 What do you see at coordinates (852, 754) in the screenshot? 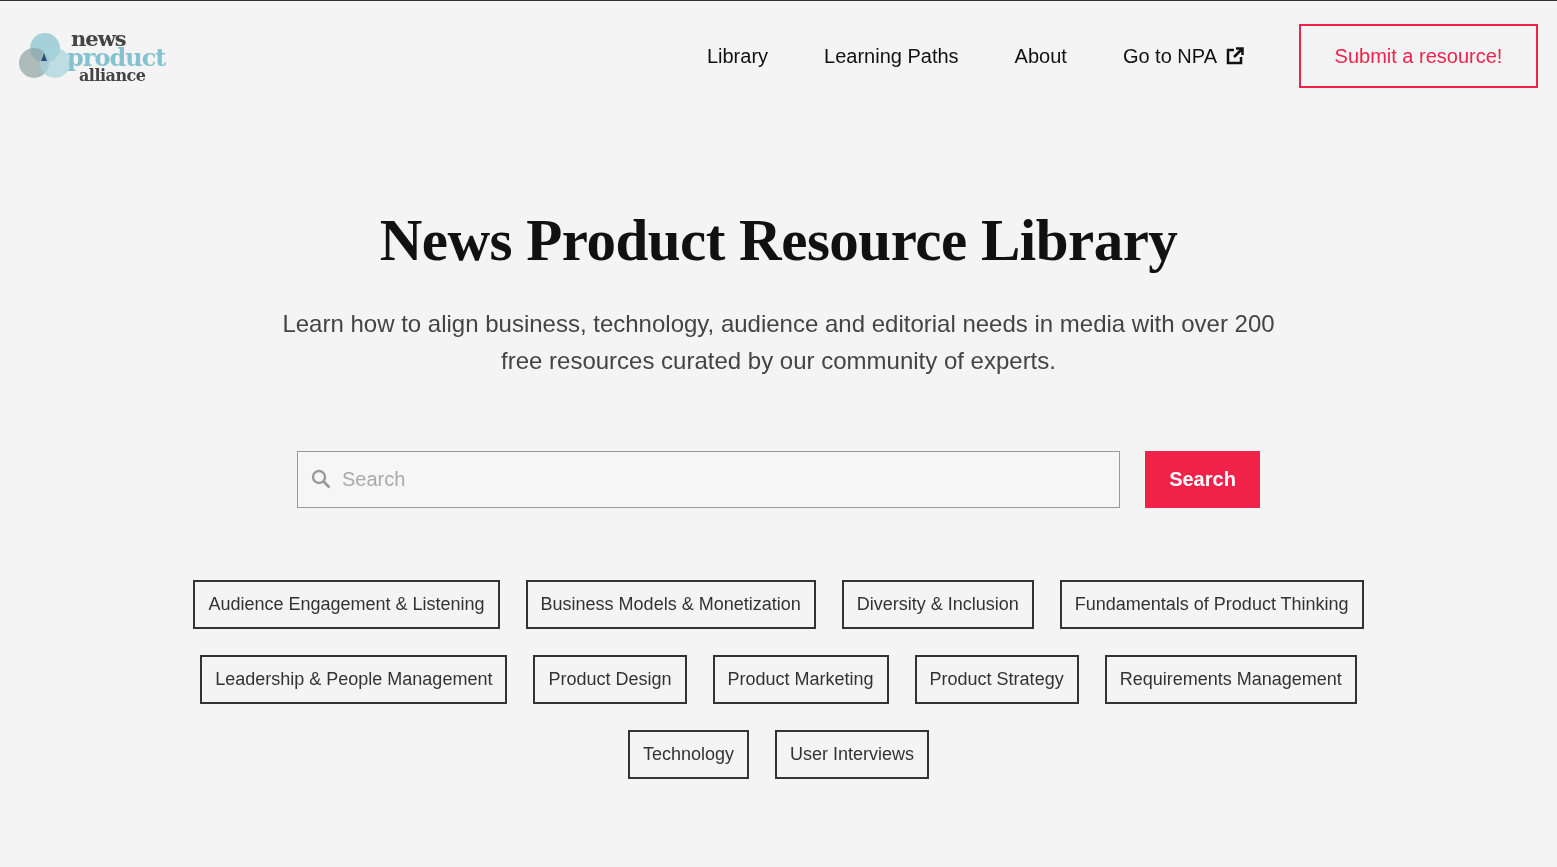
I see `topic-tag-button: User Interviews` at bounding box center [852, 754].